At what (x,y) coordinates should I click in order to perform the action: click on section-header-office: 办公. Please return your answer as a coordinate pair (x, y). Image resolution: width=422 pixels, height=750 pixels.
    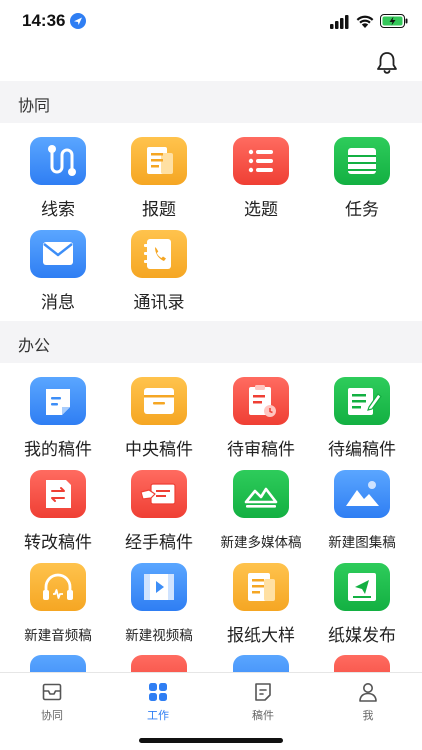
    Looking at the image, I should click on (211, 342).